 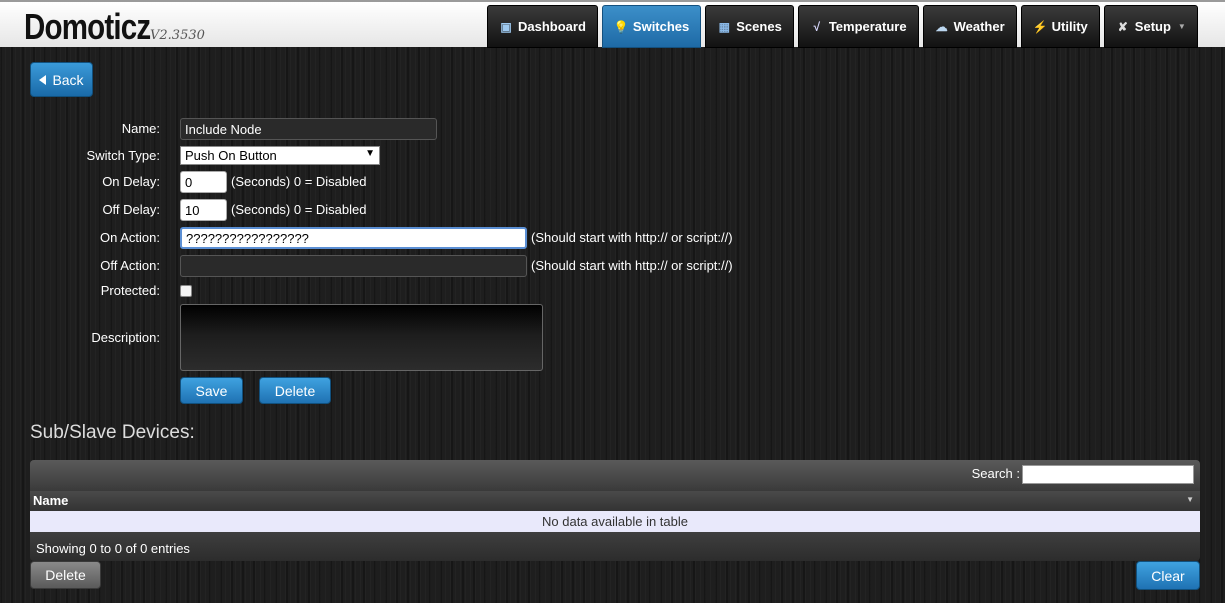 I want to click on thermometer-icon: √, so click(x=817, y=26).